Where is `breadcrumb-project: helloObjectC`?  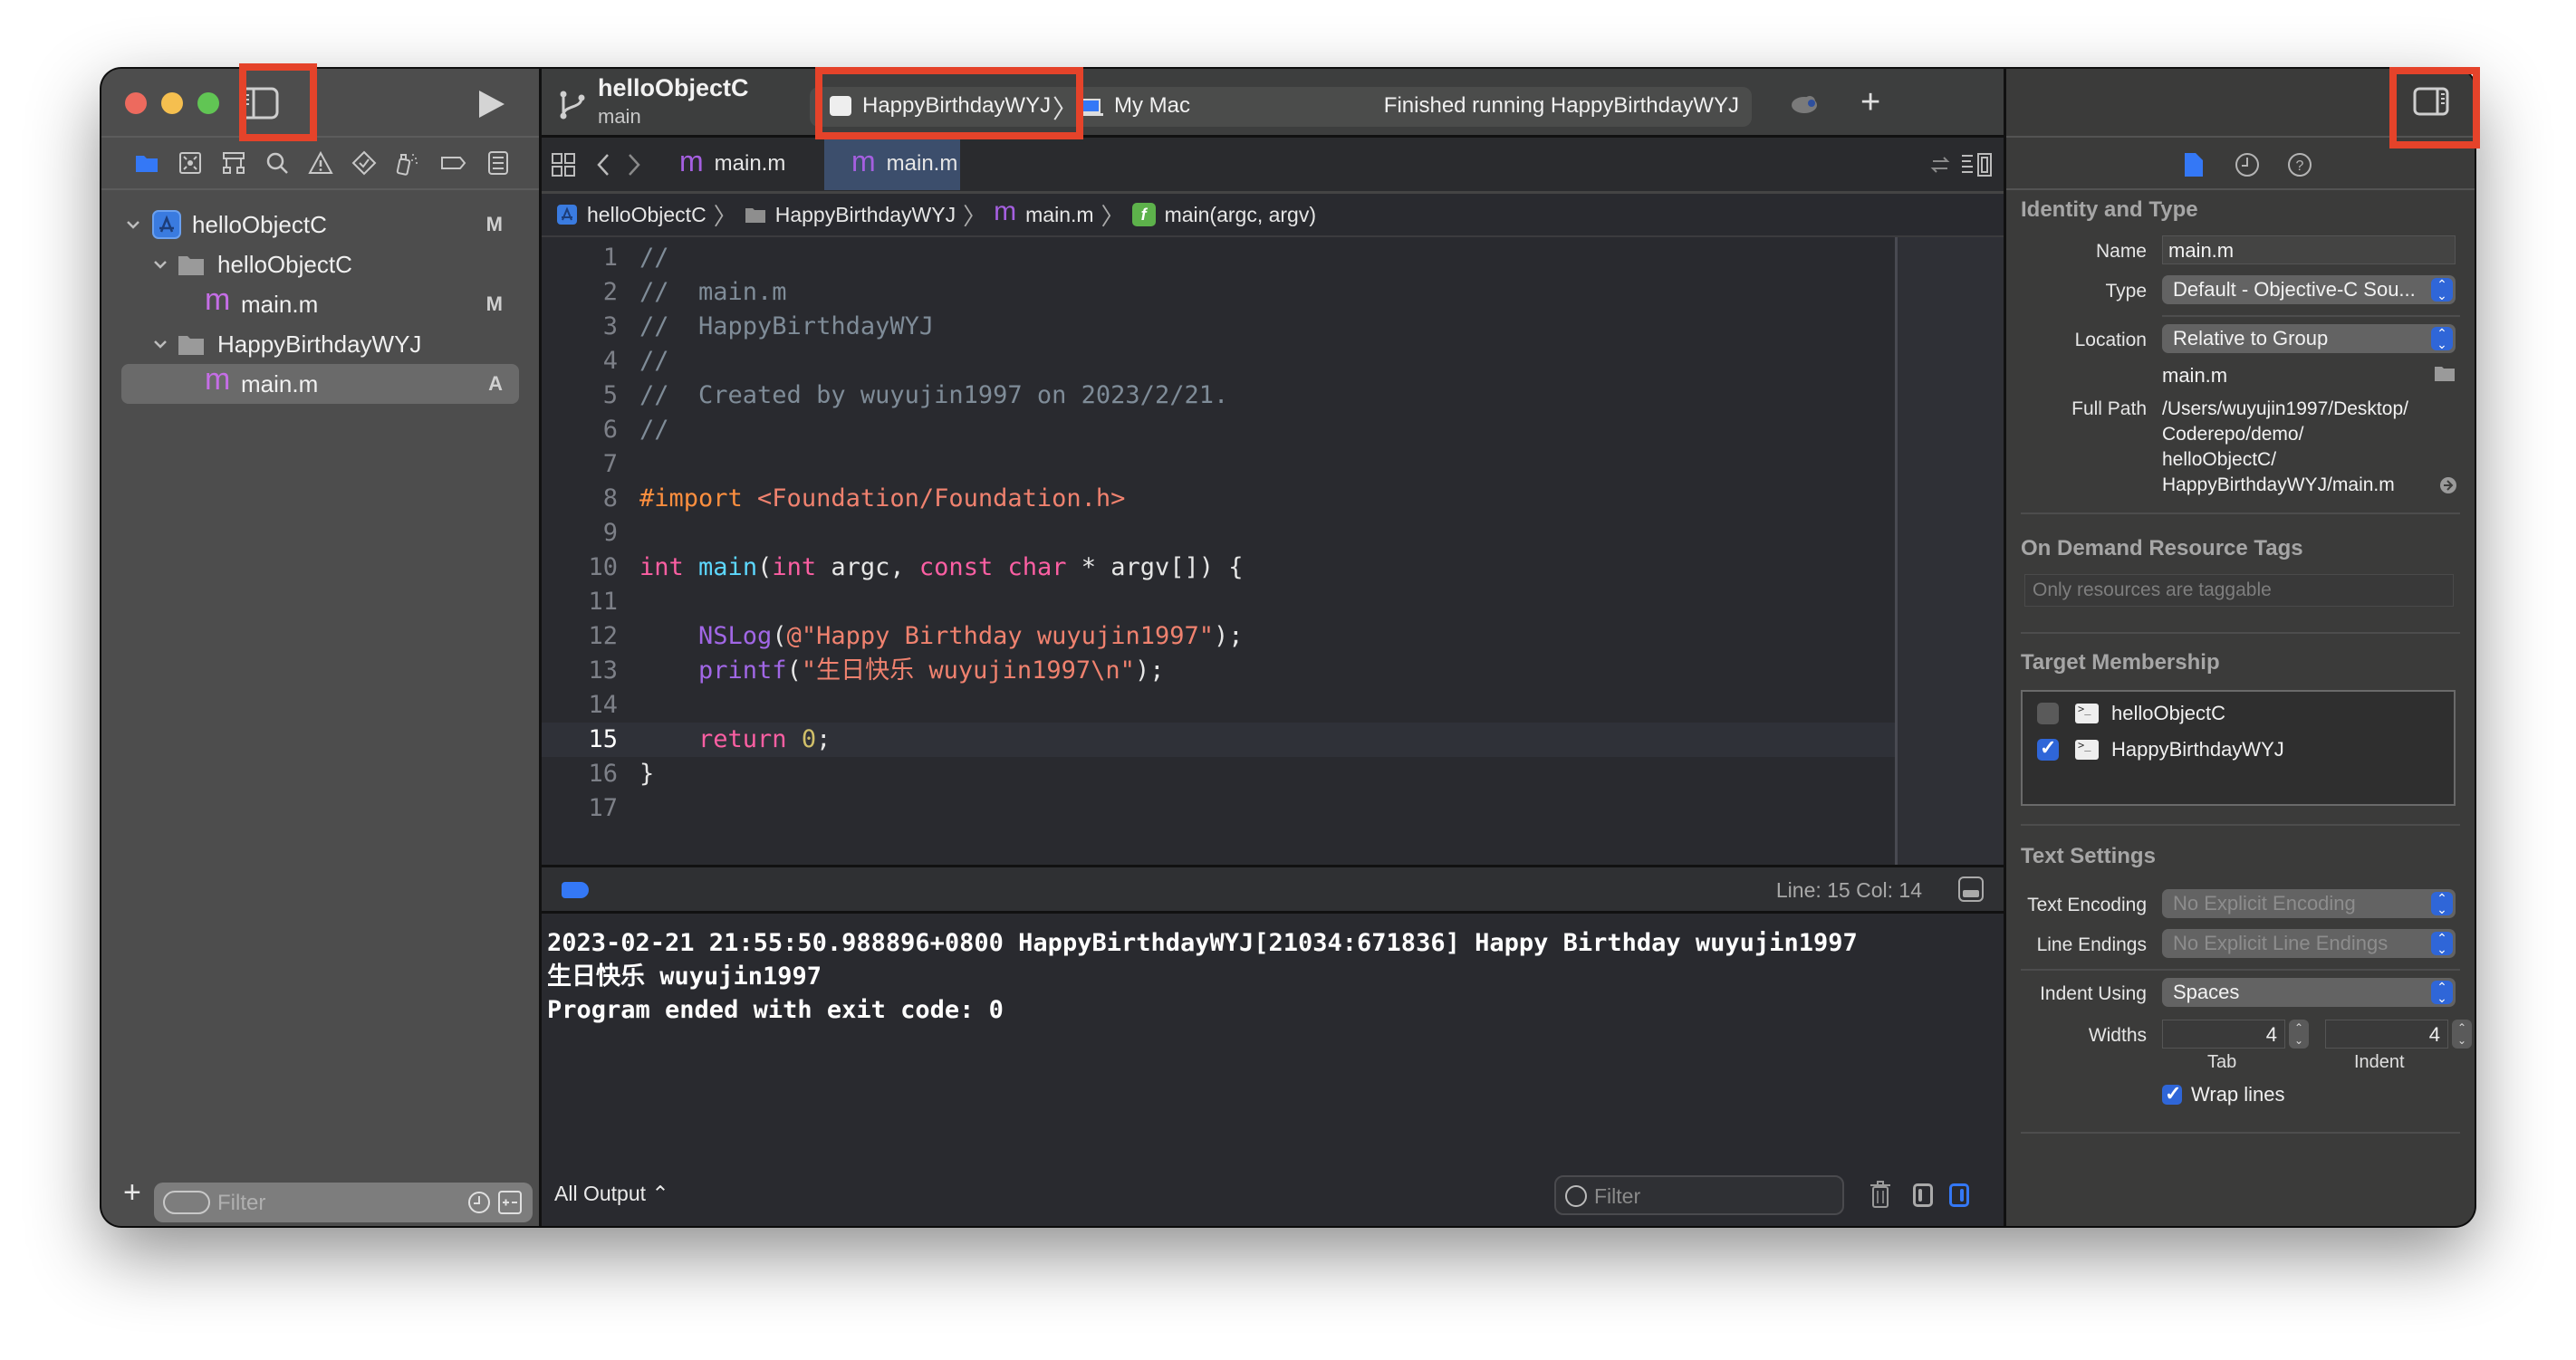 breadcrumb-project: helloObjectC is located at coordinates (631, 215).